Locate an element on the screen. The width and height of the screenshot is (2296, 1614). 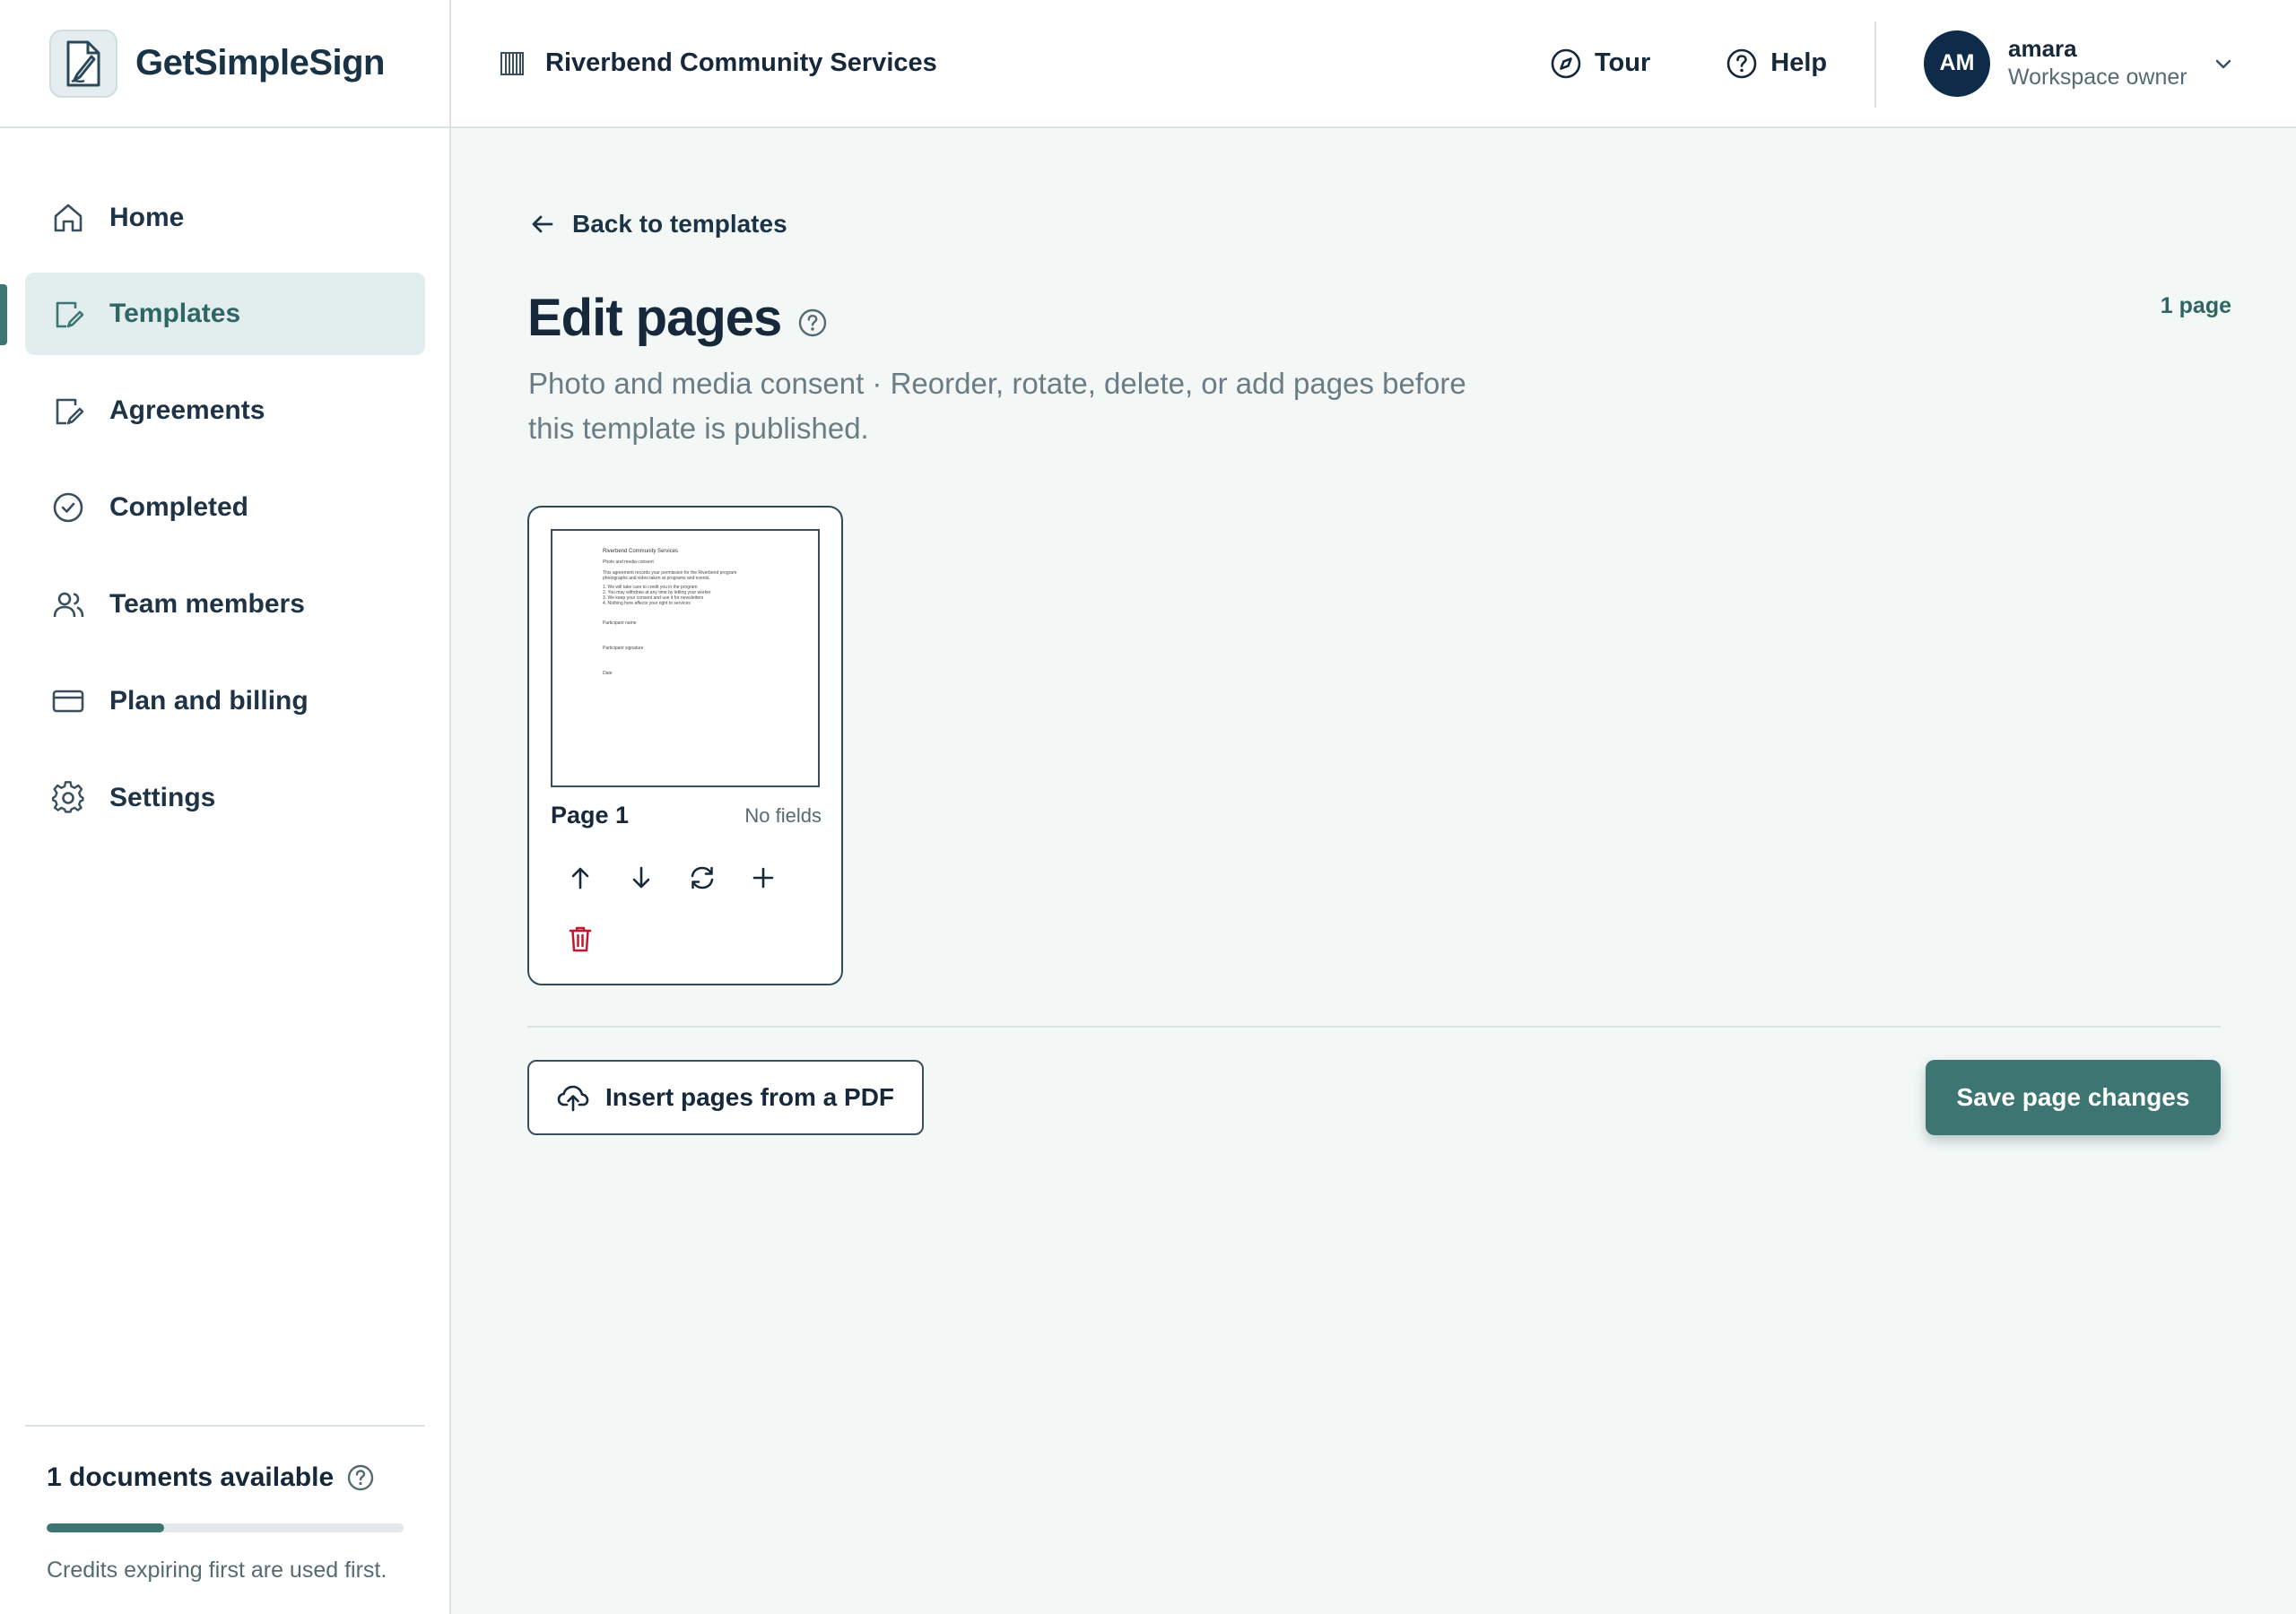
building-icon is located at coordinates (512, 63).